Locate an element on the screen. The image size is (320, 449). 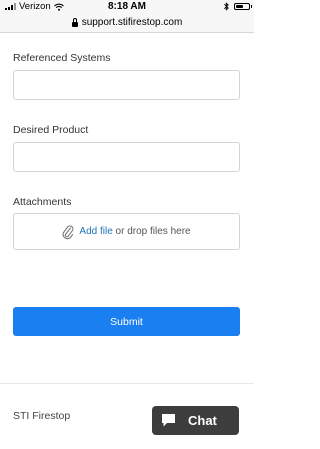
battery-icon is located at coordinates (243, 6).